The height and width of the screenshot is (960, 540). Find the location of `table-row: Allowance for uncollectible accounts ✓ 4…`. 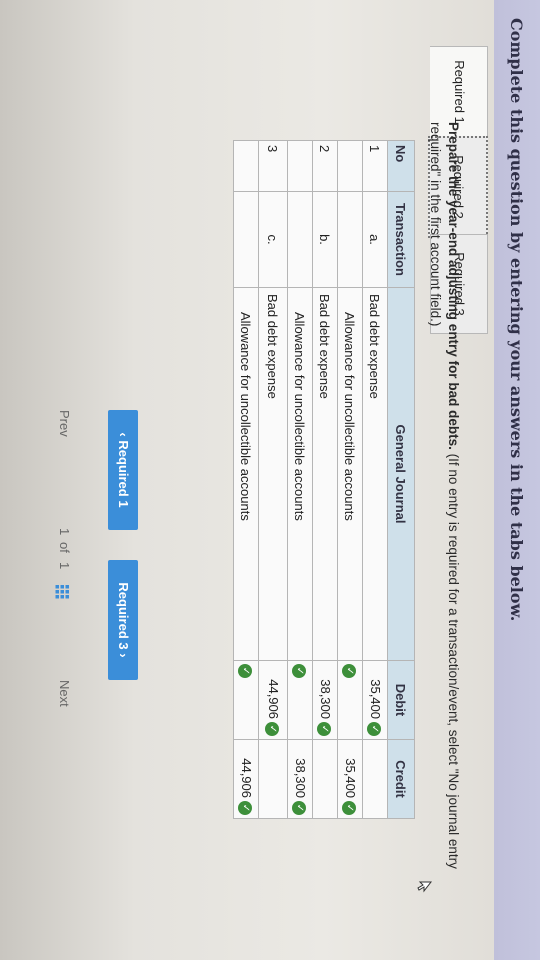

table-row: Allowance for uncollectible accounts ✓ 4… is located at coordinates (246, 479).